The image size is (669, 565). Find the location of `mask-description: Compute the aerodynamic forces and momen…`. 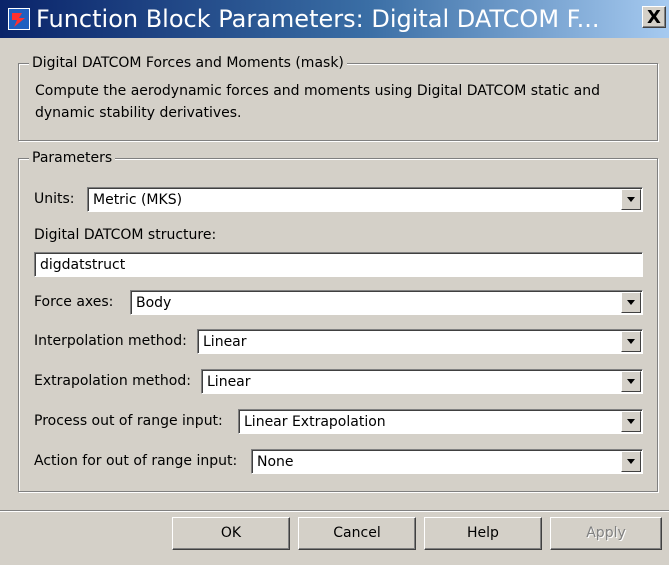

mask-description: Compute the aerodynamic forces and momen… is located at coordinates (317, 102).